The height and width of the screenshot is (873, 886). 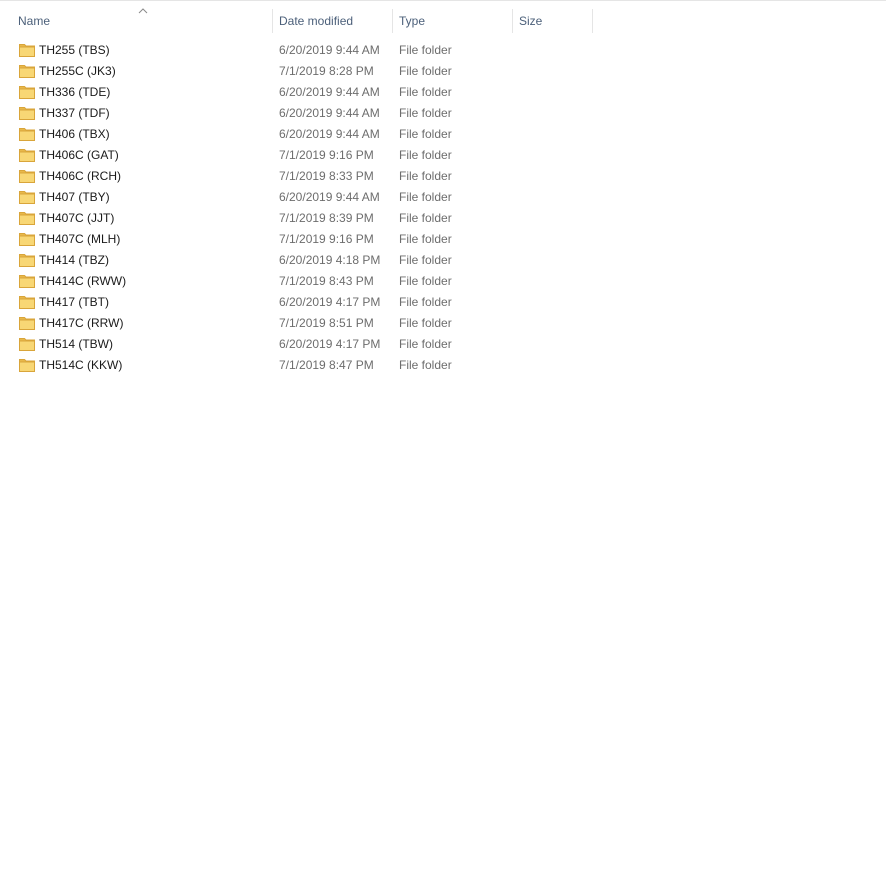 I want to click on file-name: TH414 (TBZ), so click(x=74, y=260).